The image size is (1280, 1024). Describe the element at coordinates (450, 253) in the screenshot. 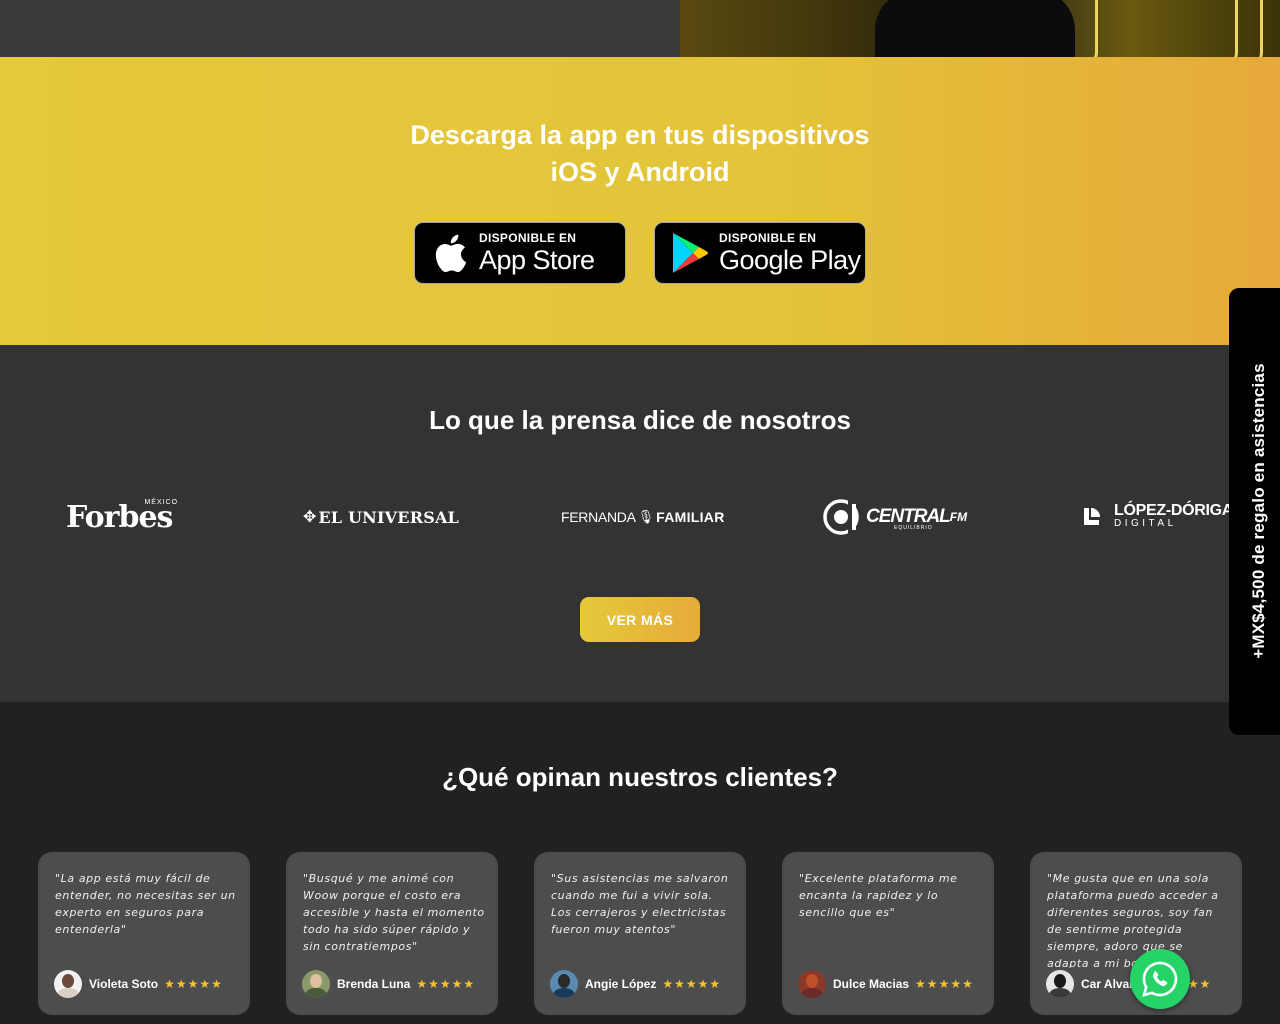

I see `apple-icon` at that location.